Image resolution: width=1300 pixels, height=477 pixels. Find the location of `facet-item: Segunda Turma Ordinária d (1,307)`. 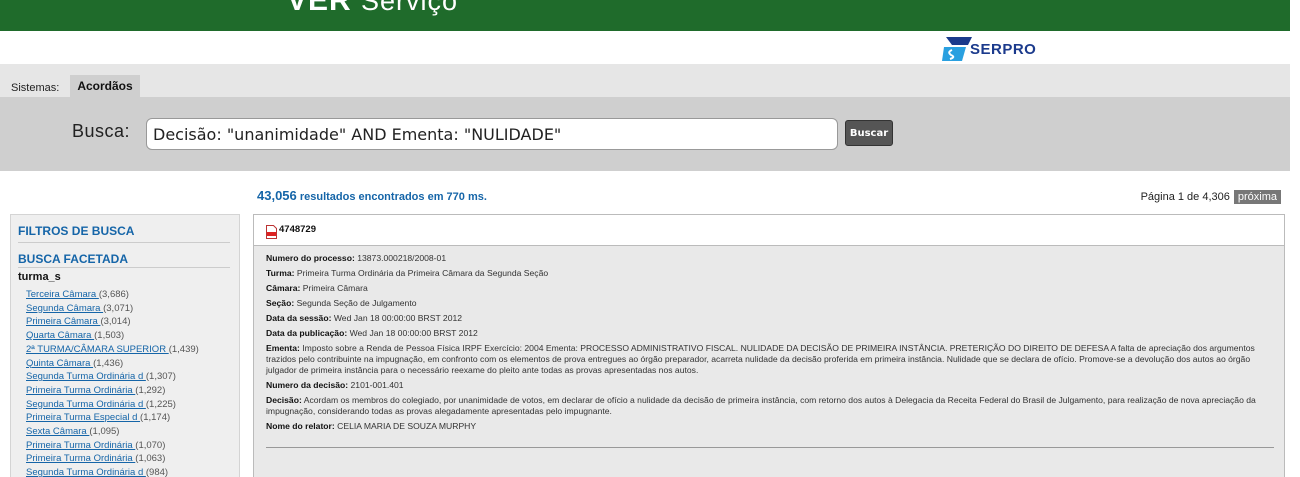

facet-item: Segunda Turma Ordinária d (1,307) is located at coordinates (112, 377).